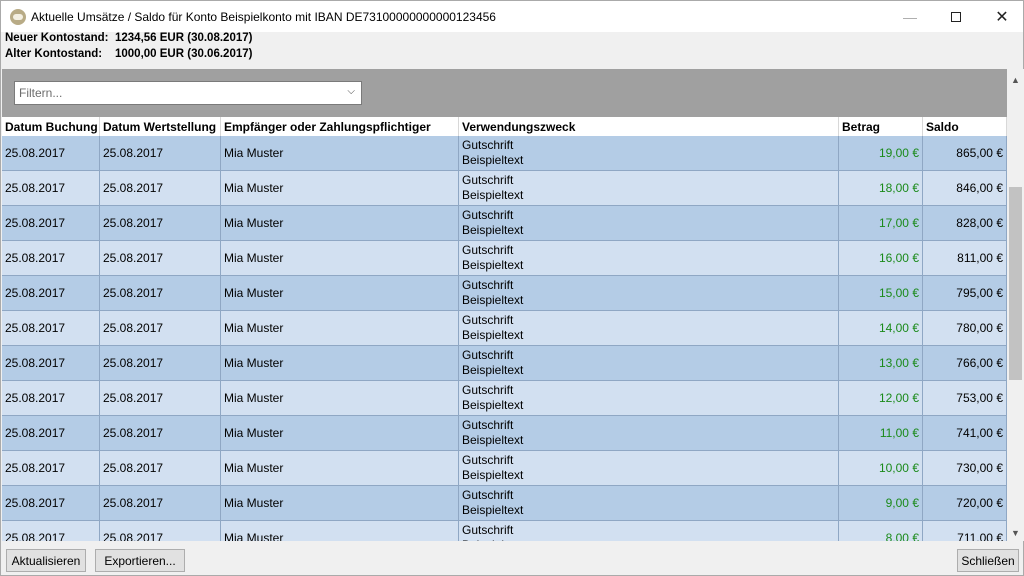 Image resolution: width=1024 pixels, height=576 pixels. I want to click on filter-input: Filtern... ⌵, so click(188, 93).